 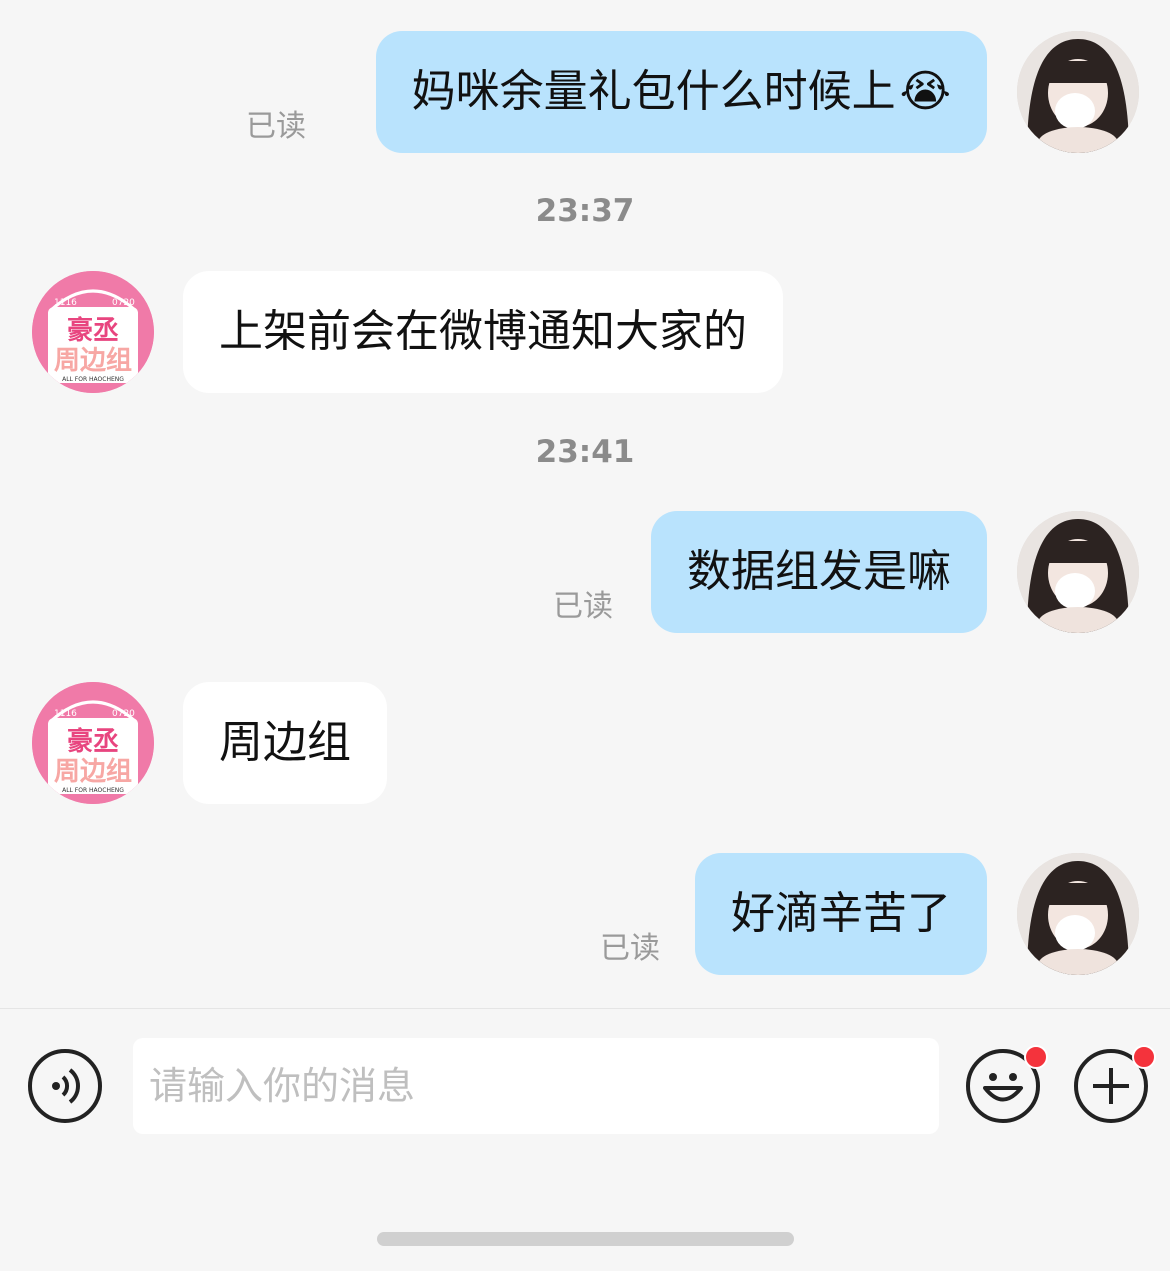 I want to click on message-text: 好滴辛苦了, so click(x=841, y=913).